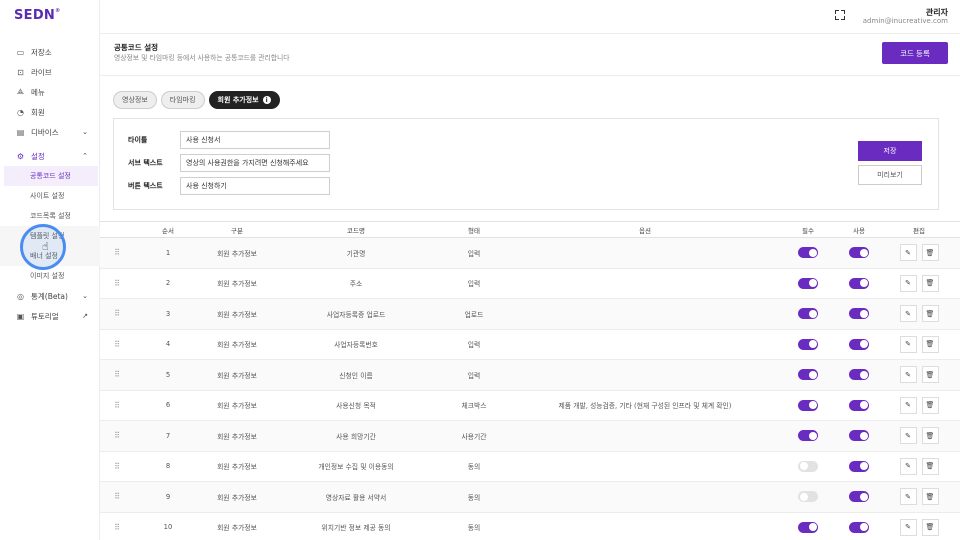 Image resolution: width=960 pixels, height=540 pixels. What do you see at coordinates (356, 284) in the screenshot?
I see `row-code-name: 주소` at bounding box center [356, 284].